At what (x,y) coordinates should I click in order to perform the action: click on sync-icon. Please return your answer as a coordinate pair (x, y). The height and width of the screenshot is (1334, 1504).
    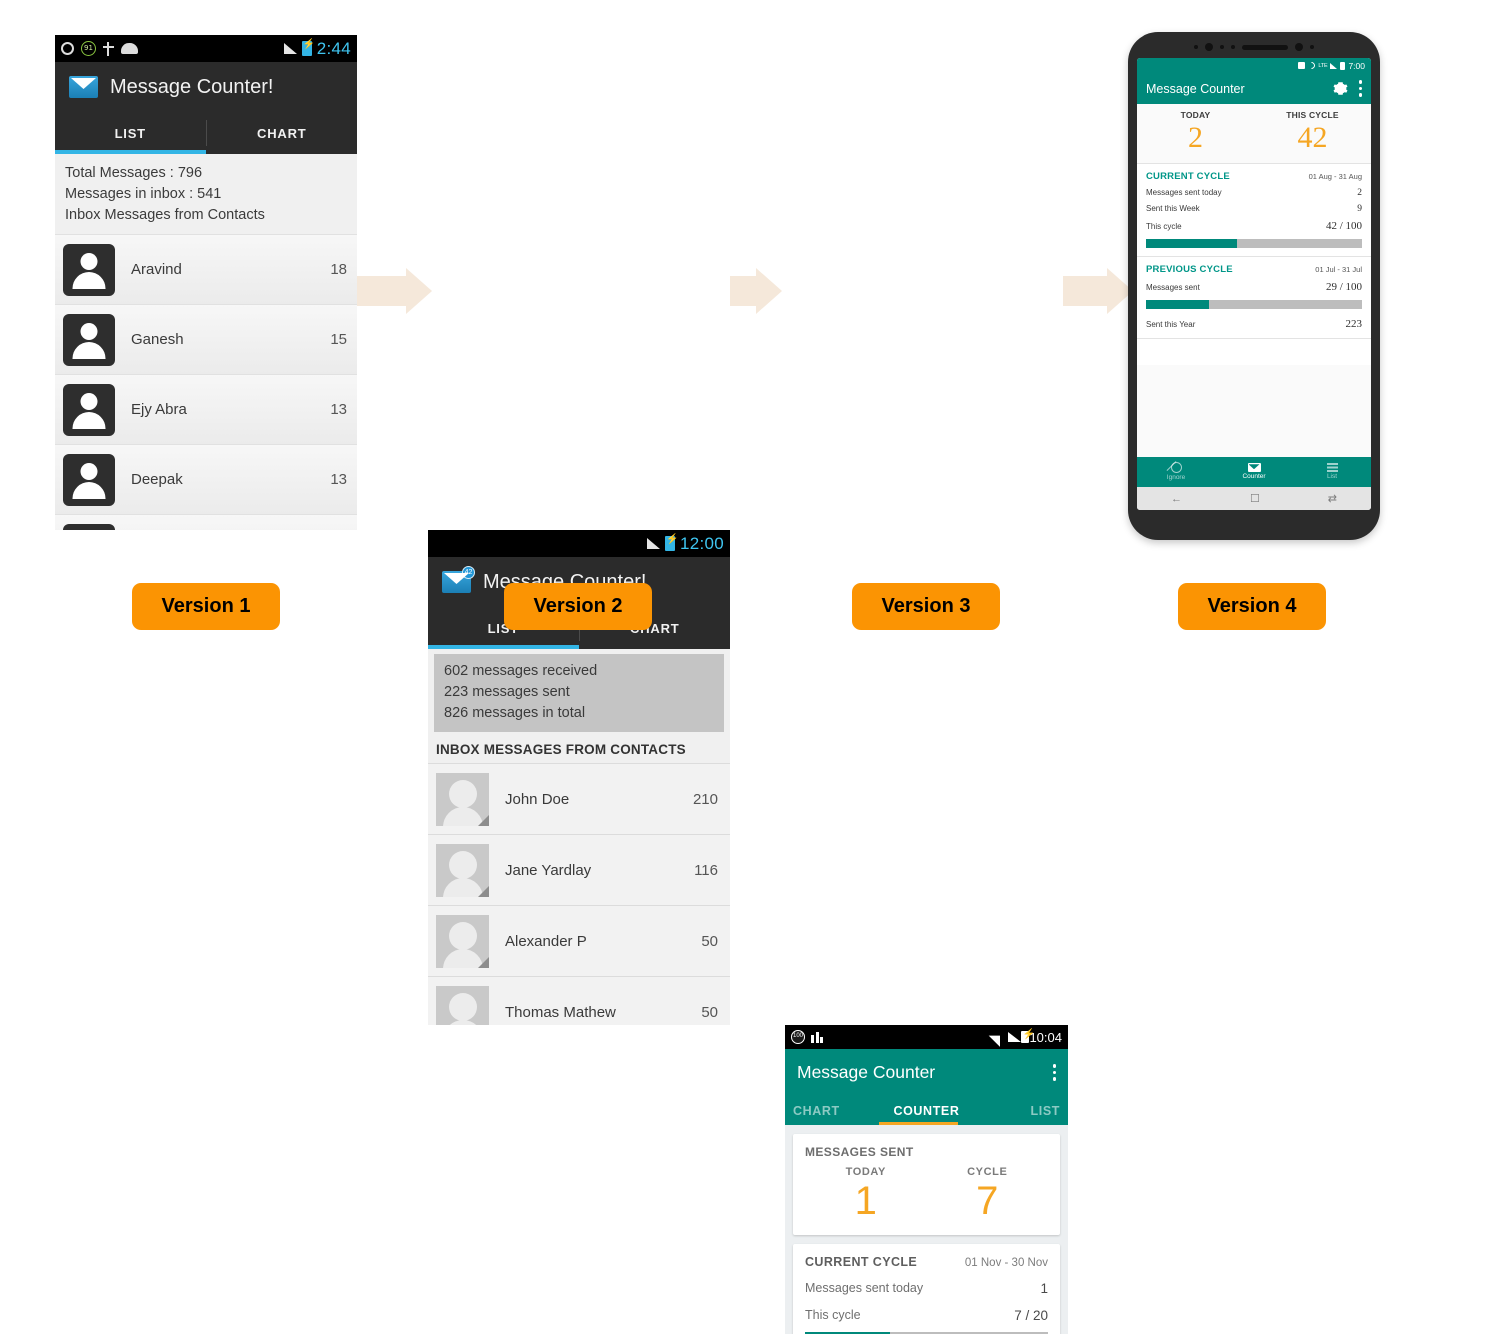
    Looking at the image, I should click on (67, 48).